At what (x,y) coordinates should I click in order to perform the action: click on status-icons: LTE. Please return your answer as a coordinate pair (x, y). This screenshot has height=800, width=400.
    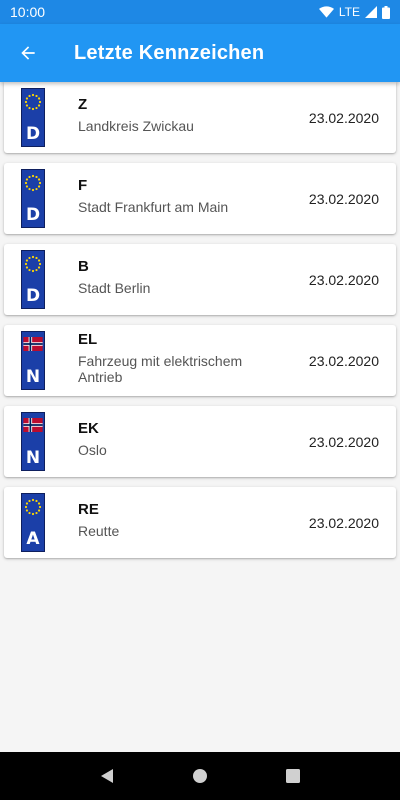
    Looking at the image, I should click on (354, 12).